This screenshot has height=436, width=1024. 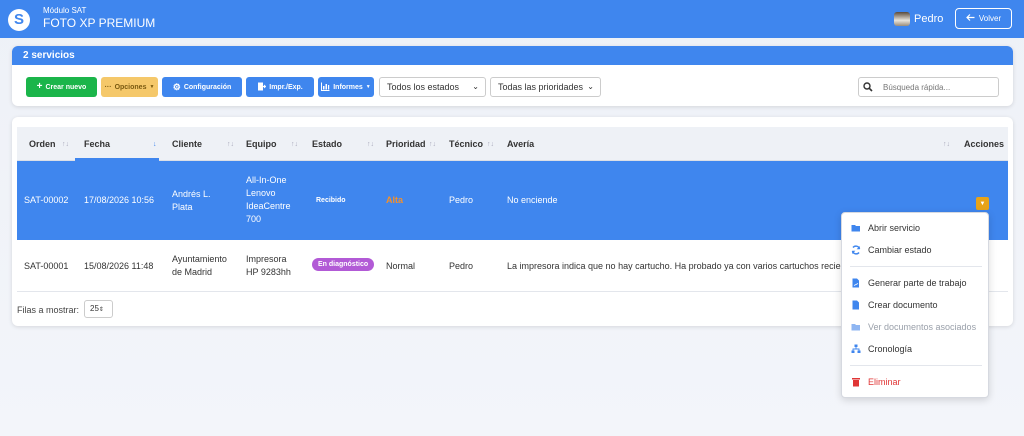 What do you see at coordinates (331, 200) in the screenshot?
I see `status-badge: Recibido` at bounding box center [331, 200].